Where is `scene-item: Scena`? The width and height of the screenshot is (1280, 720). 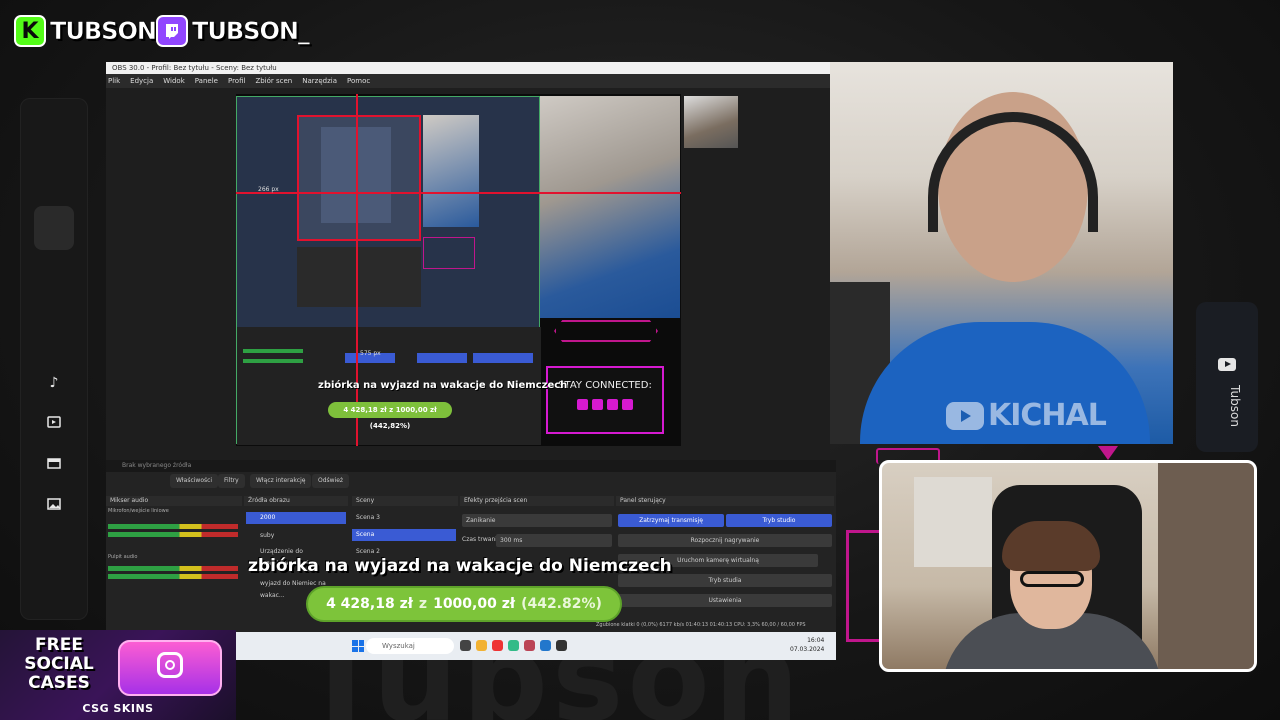 scene-item: Scena is located at coordinates (404, 535).